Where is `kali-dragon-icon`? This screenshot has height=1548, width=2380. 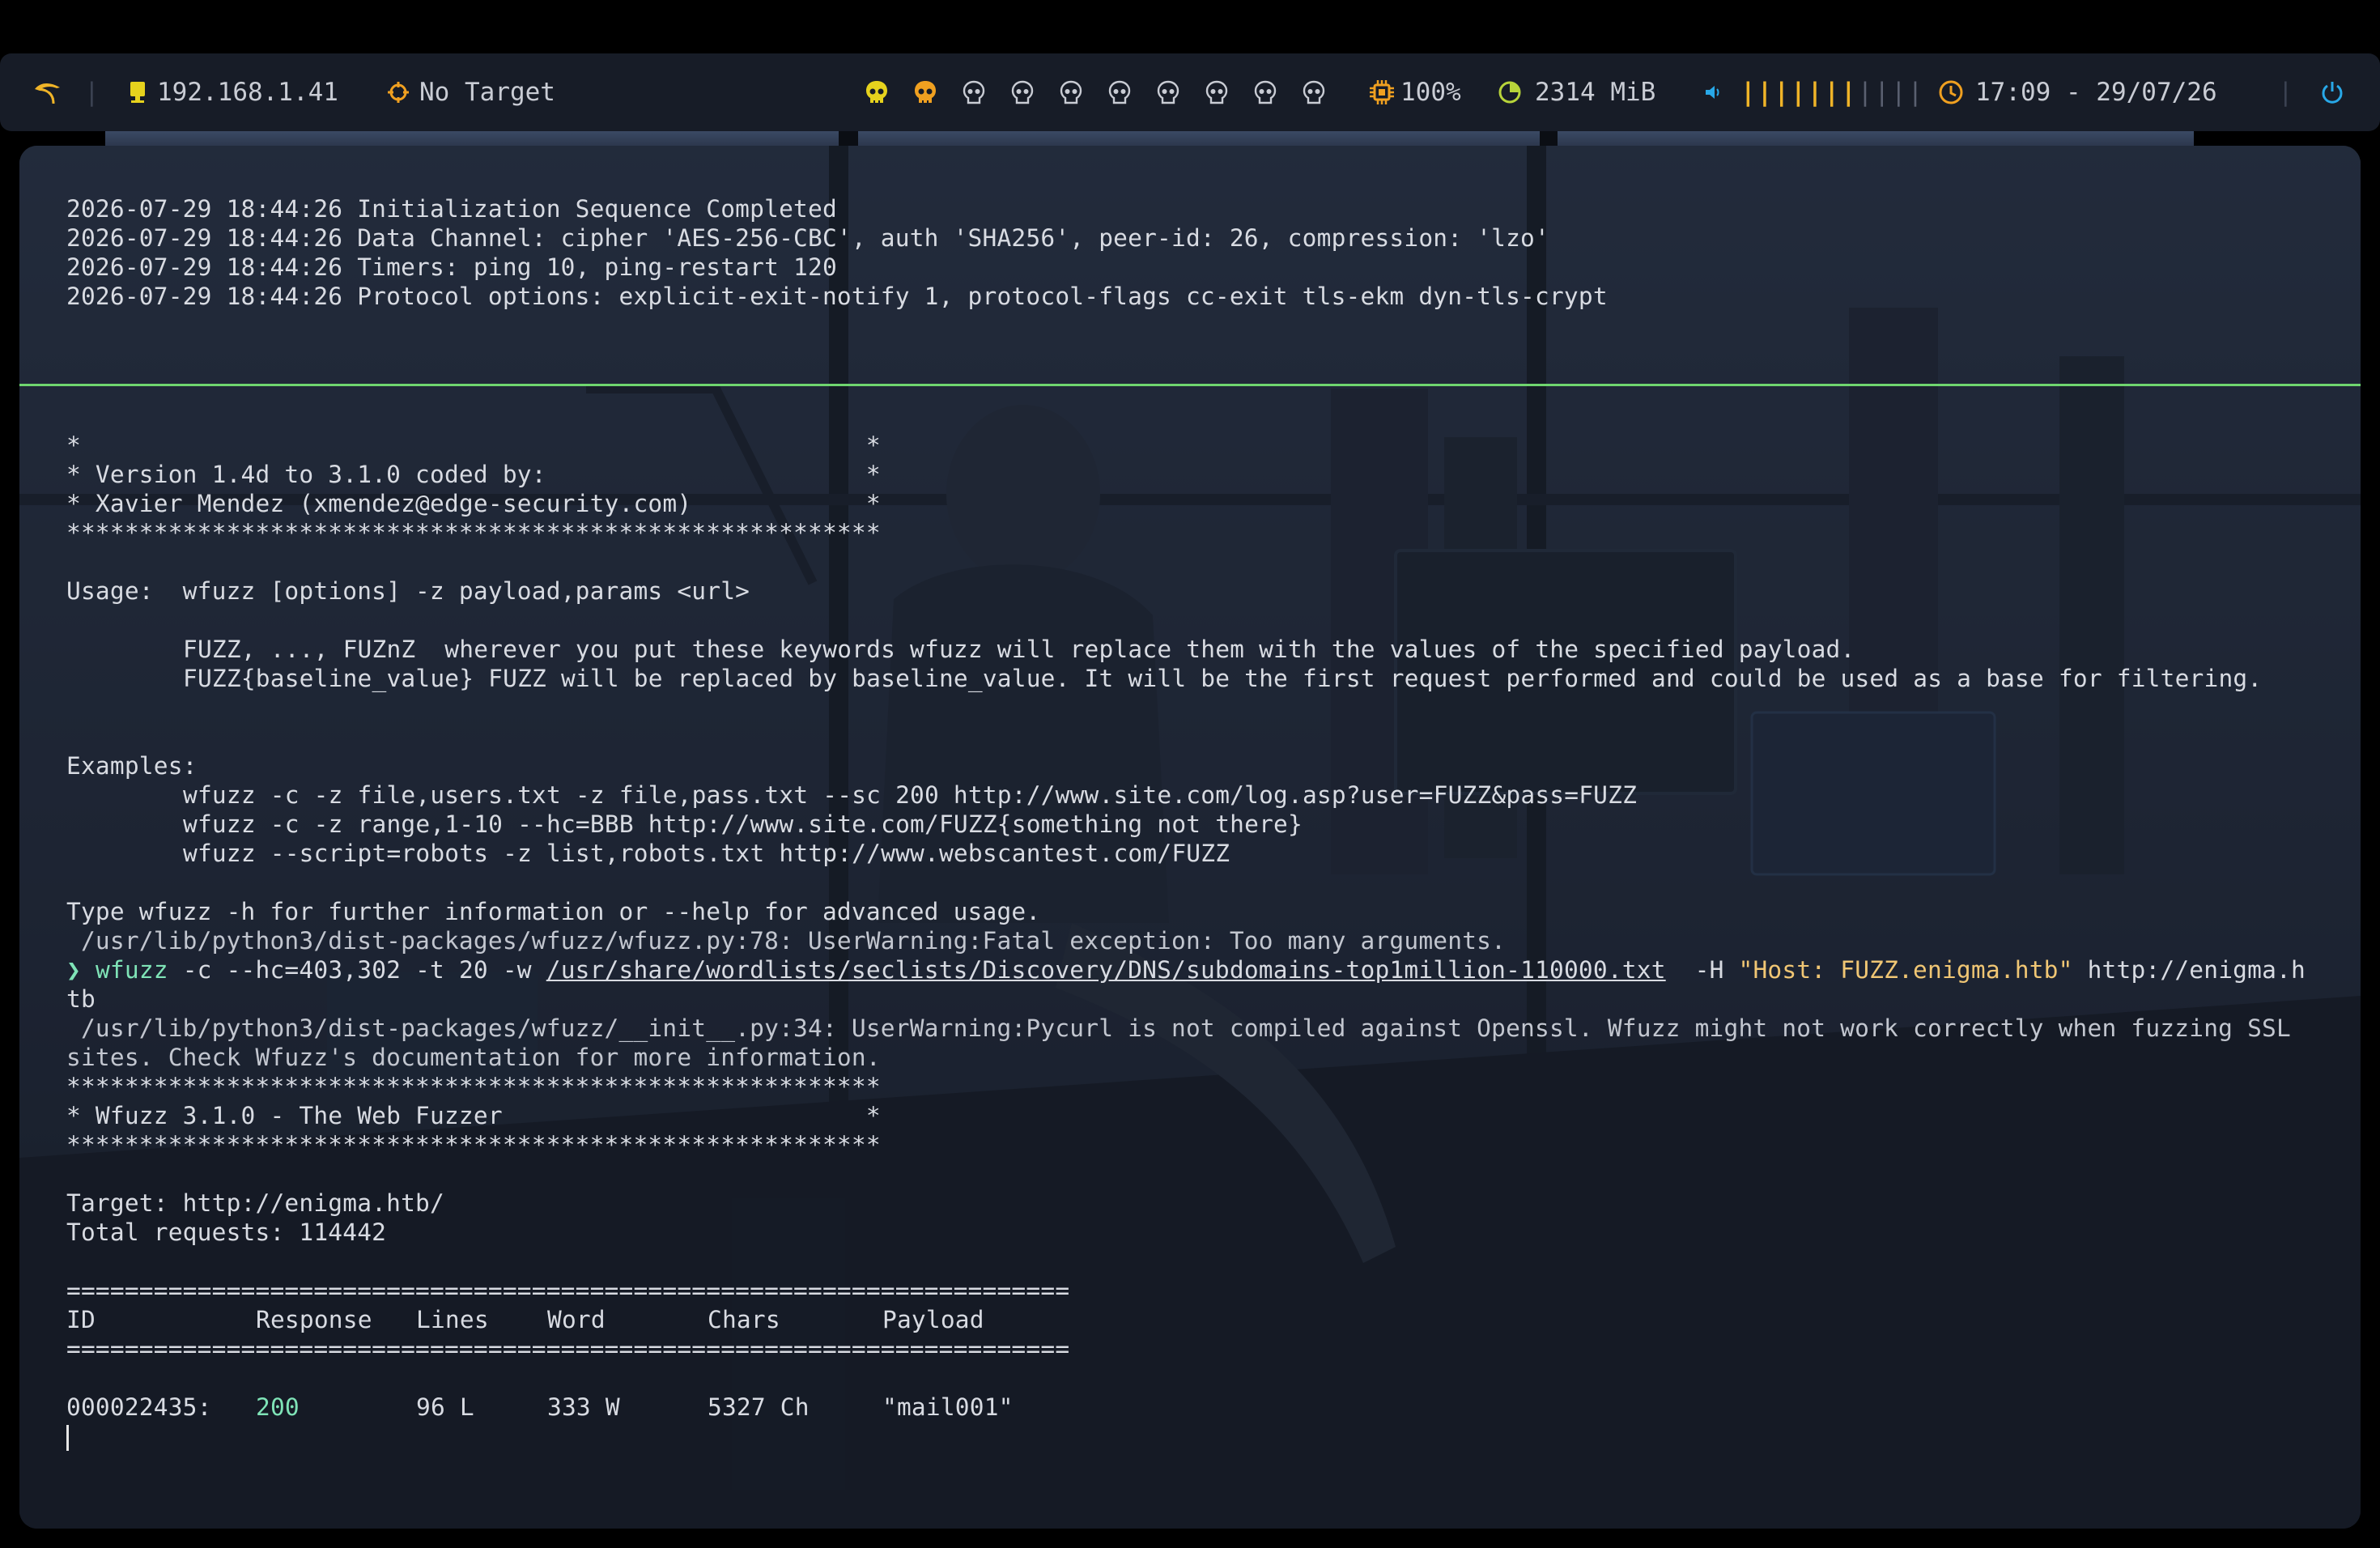 kali-dragon-icon is located at coordinates (48, 92).